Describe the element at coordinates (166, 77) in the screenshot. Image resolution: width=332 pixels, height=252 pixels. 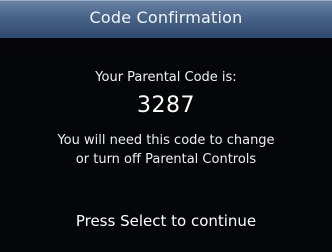
I see `code-heading: Your Parental Code is:` at that location.